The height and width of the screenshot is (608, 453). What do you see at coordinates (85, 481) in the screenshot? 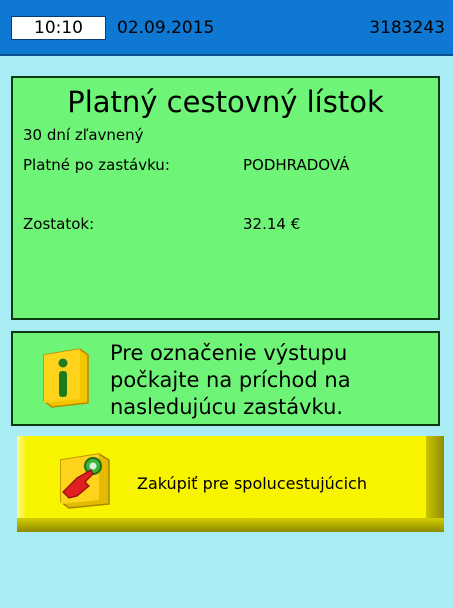
I see `touch-hand-icon` at bounding box center [85, 481].